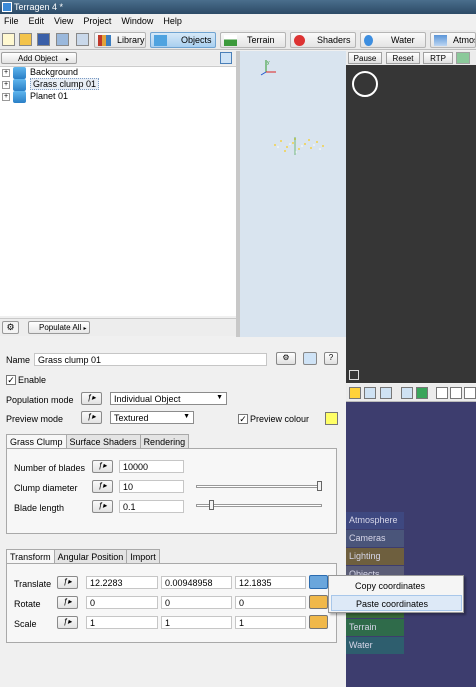 This screenshot has width=476, height=687. I want to click on tree-item-grass-clump: + Grass clump 01, so click(51, 84).